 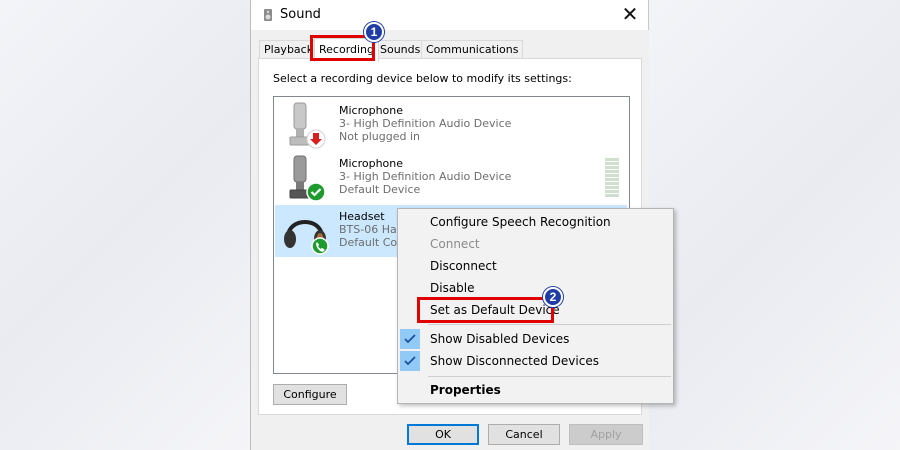 I want to click on ok-button: OK, so click(x=443, y=434).